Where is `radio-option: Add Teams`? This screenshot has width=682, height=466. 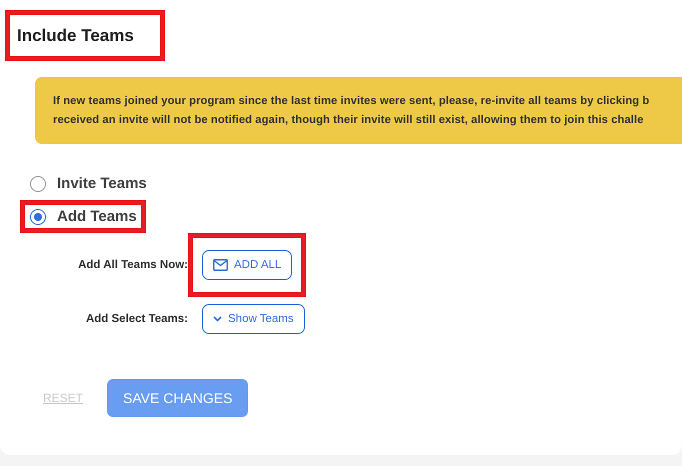 radio-option: Add Teams is located at coordinates (83, 216).